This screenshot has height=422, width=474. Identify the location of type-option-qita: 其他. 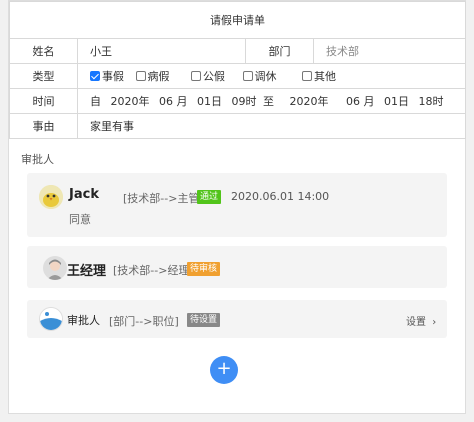
(319, 76).